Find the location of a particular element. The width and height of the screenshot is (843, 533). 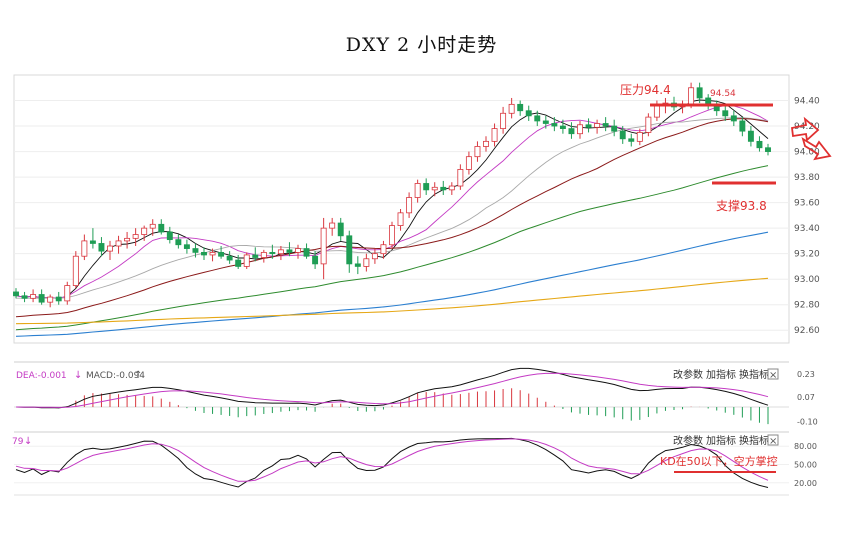

macd-tick-label: 0.07 is located at coordinates (806, 397).